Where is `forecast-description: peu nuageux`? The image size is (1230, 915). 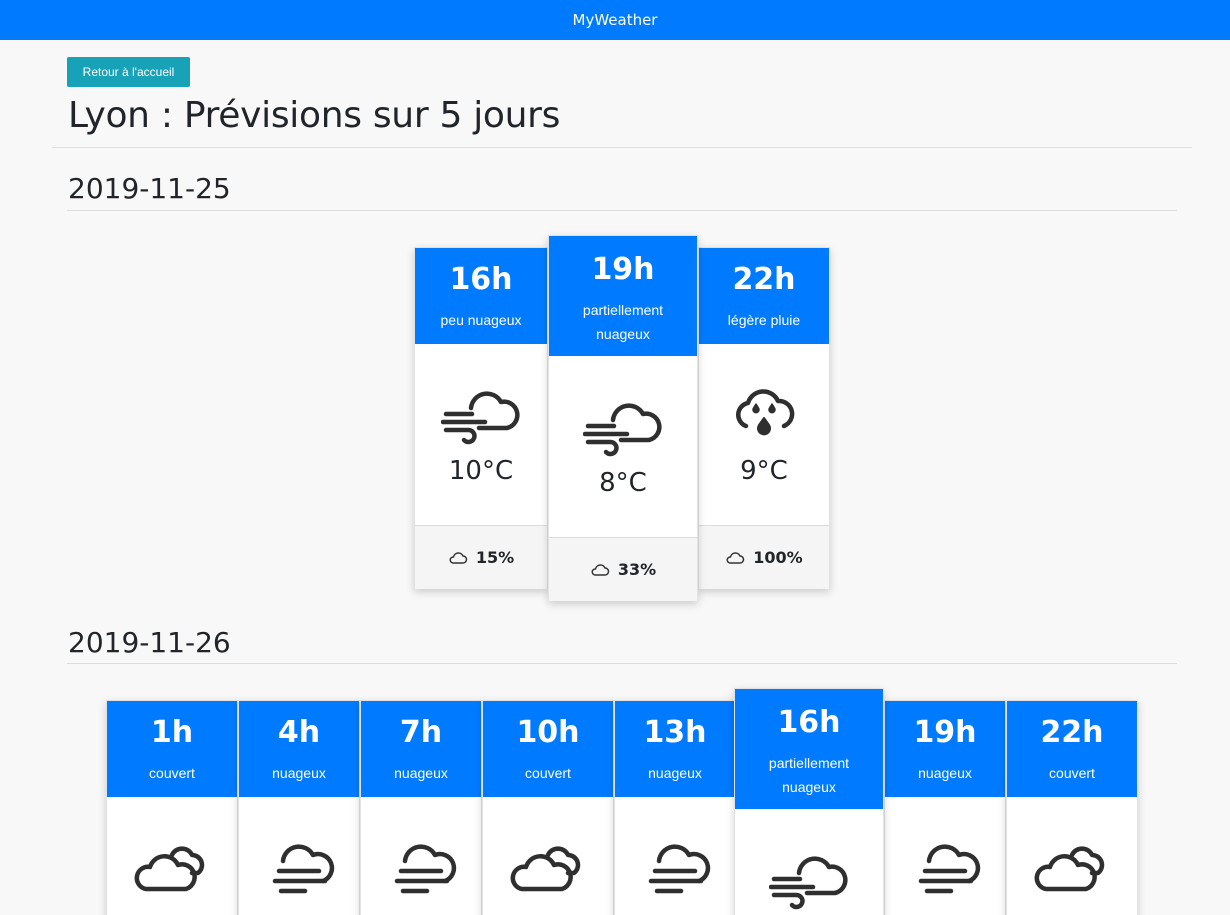 forecast-description: peu nuageux is located at coordinates (481, 320).